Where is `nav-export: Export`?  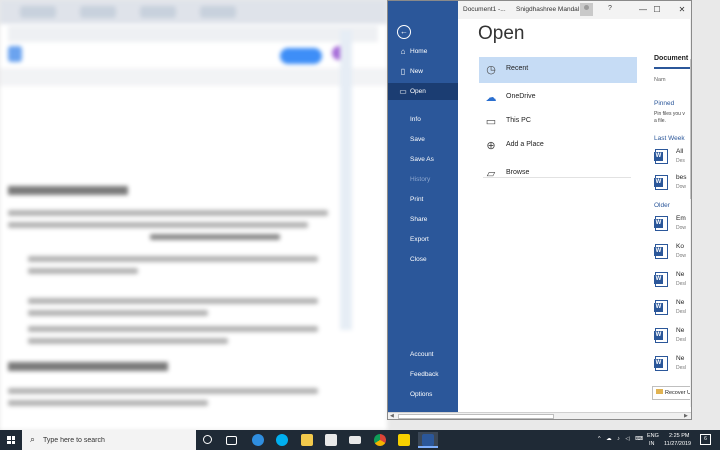 nav-export: Export is located at coordinates (423, 239).